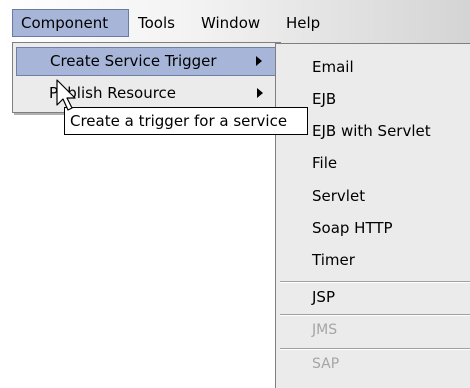 The image size is (470, 388). Describe the element at coordinates (373, 196) in the screenshot. I see `submenu-item-servlet: Servlet` at that location.